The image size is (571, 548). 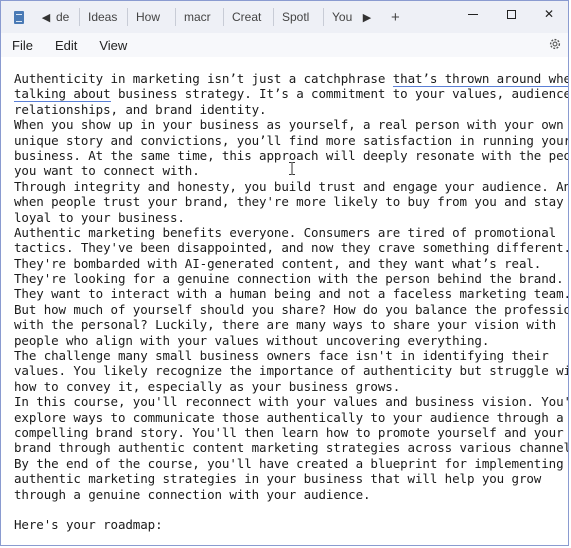 I want to click on settings-gear-icon, so click(x=555, y=44).